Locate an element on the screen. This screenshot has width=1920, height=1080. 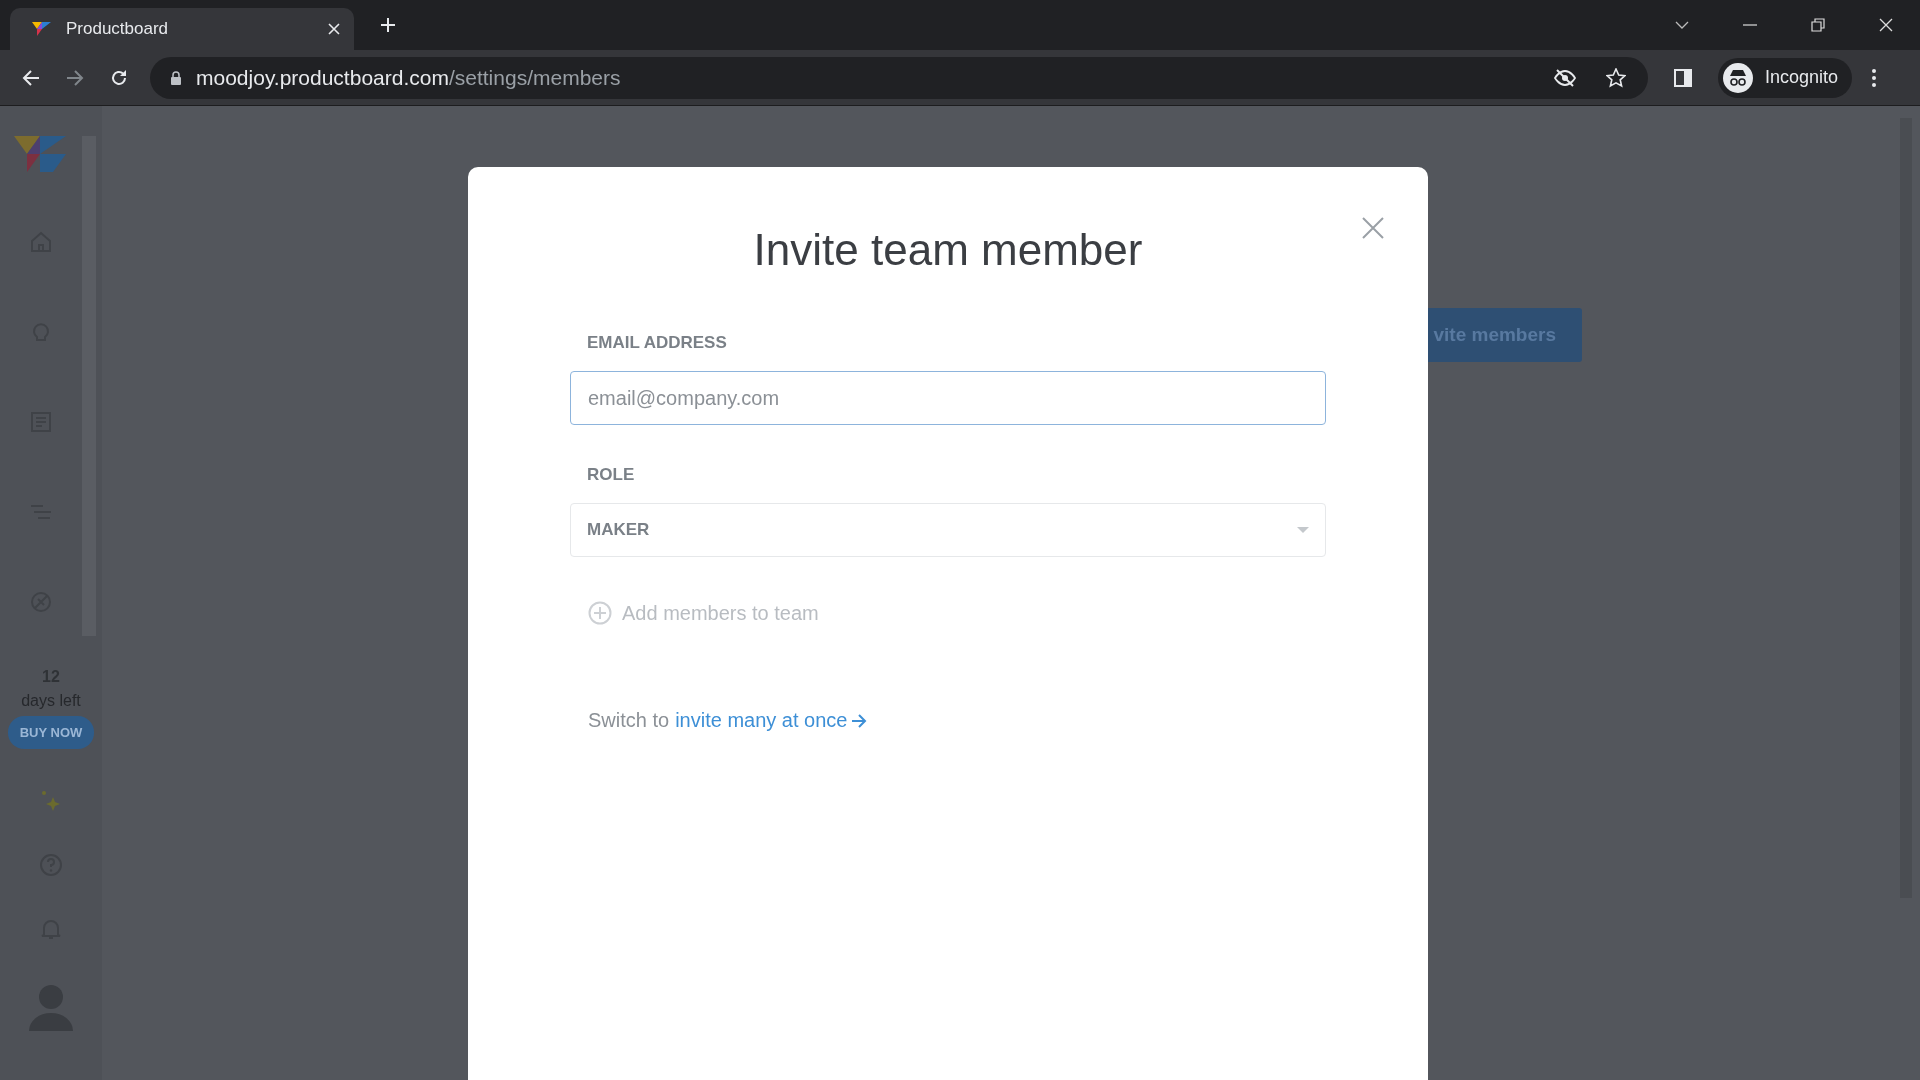
lock-icon is located at coordinates (176, 77).